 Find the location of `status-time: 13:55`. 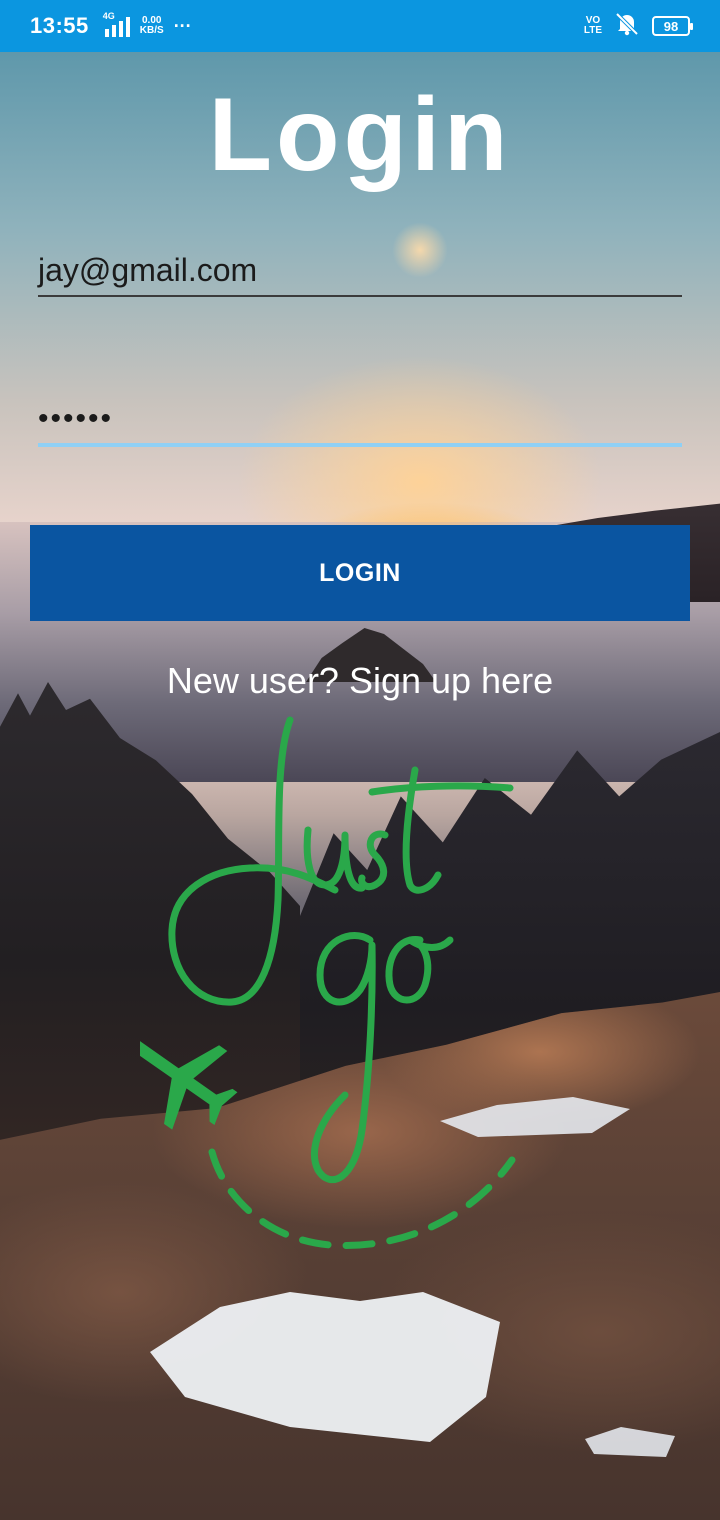

status-time: 13:55 is located at coordinates (59, 25).